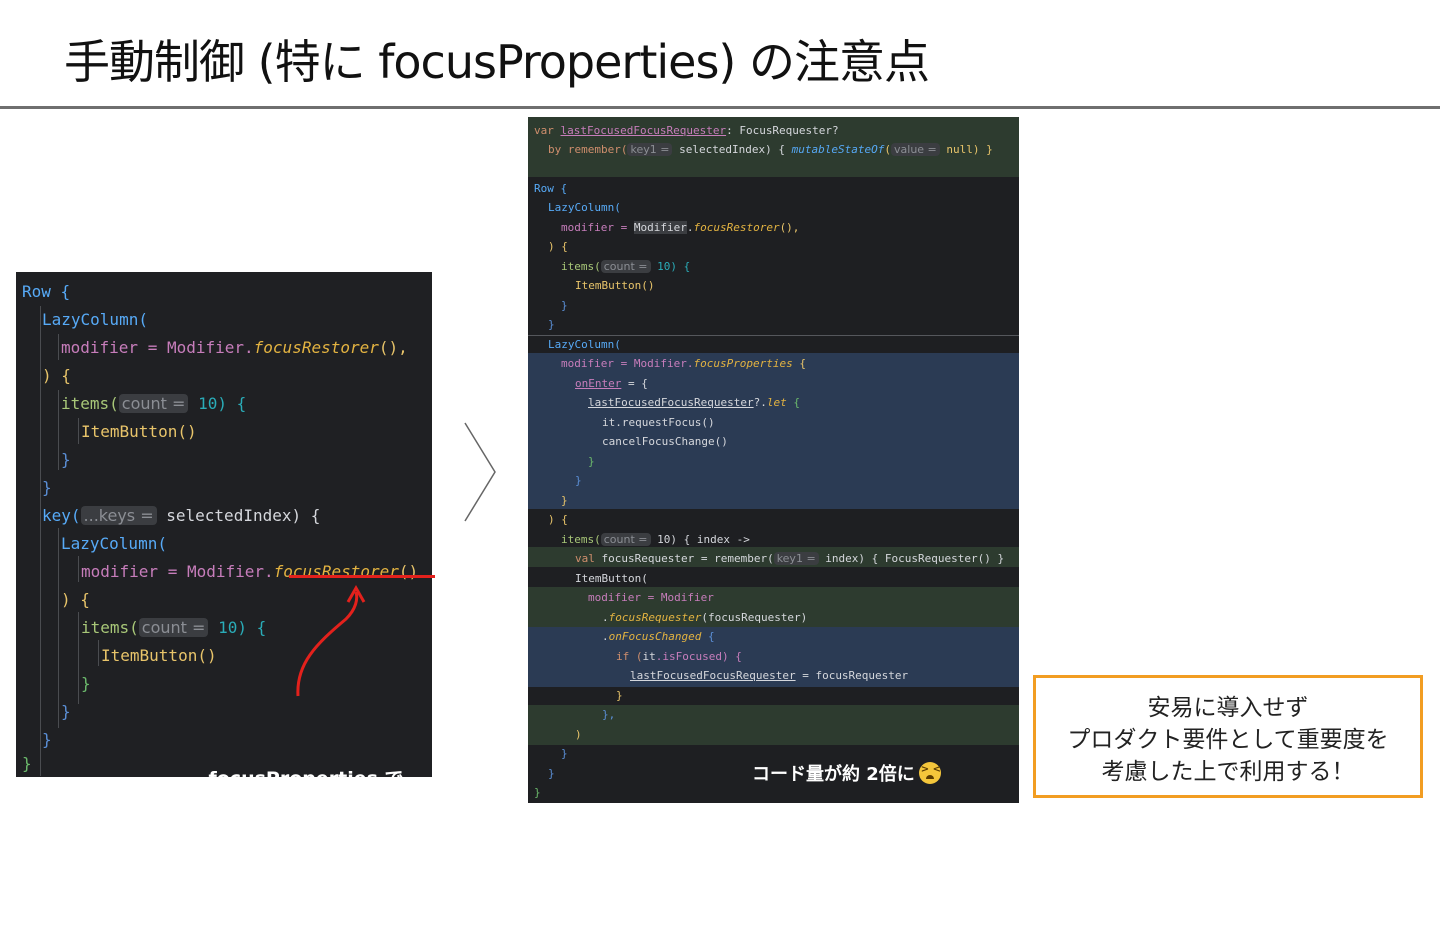 This screenshot has width=1440, height=928. Describe the element at coordinates (799, 363) in the screenshot. I see `code-token: {` at that location.